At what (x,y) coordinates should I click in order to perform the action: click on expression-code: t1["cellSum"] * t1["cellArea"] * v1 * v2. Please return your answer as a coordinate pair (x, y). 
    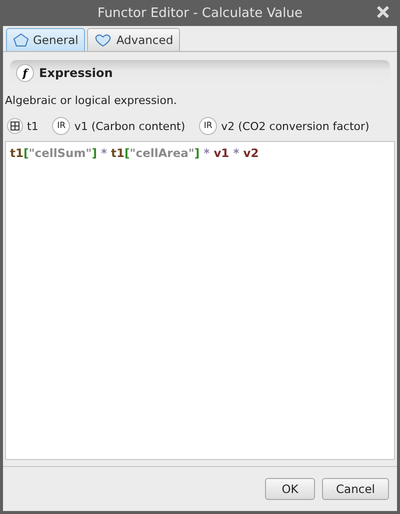
    Looking at the image, I should click on (135, 153).